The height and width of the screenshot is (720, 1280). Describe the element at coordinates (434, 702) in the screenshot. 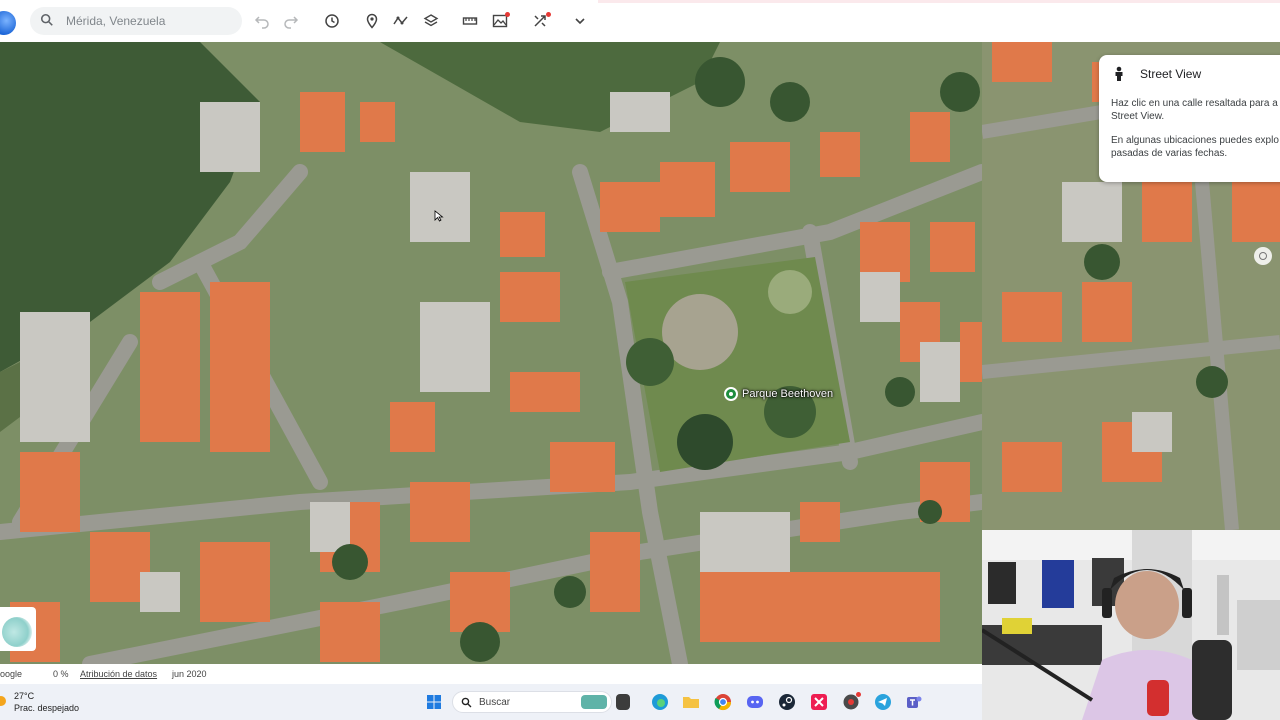

I see `windows-start-icon` at that location.